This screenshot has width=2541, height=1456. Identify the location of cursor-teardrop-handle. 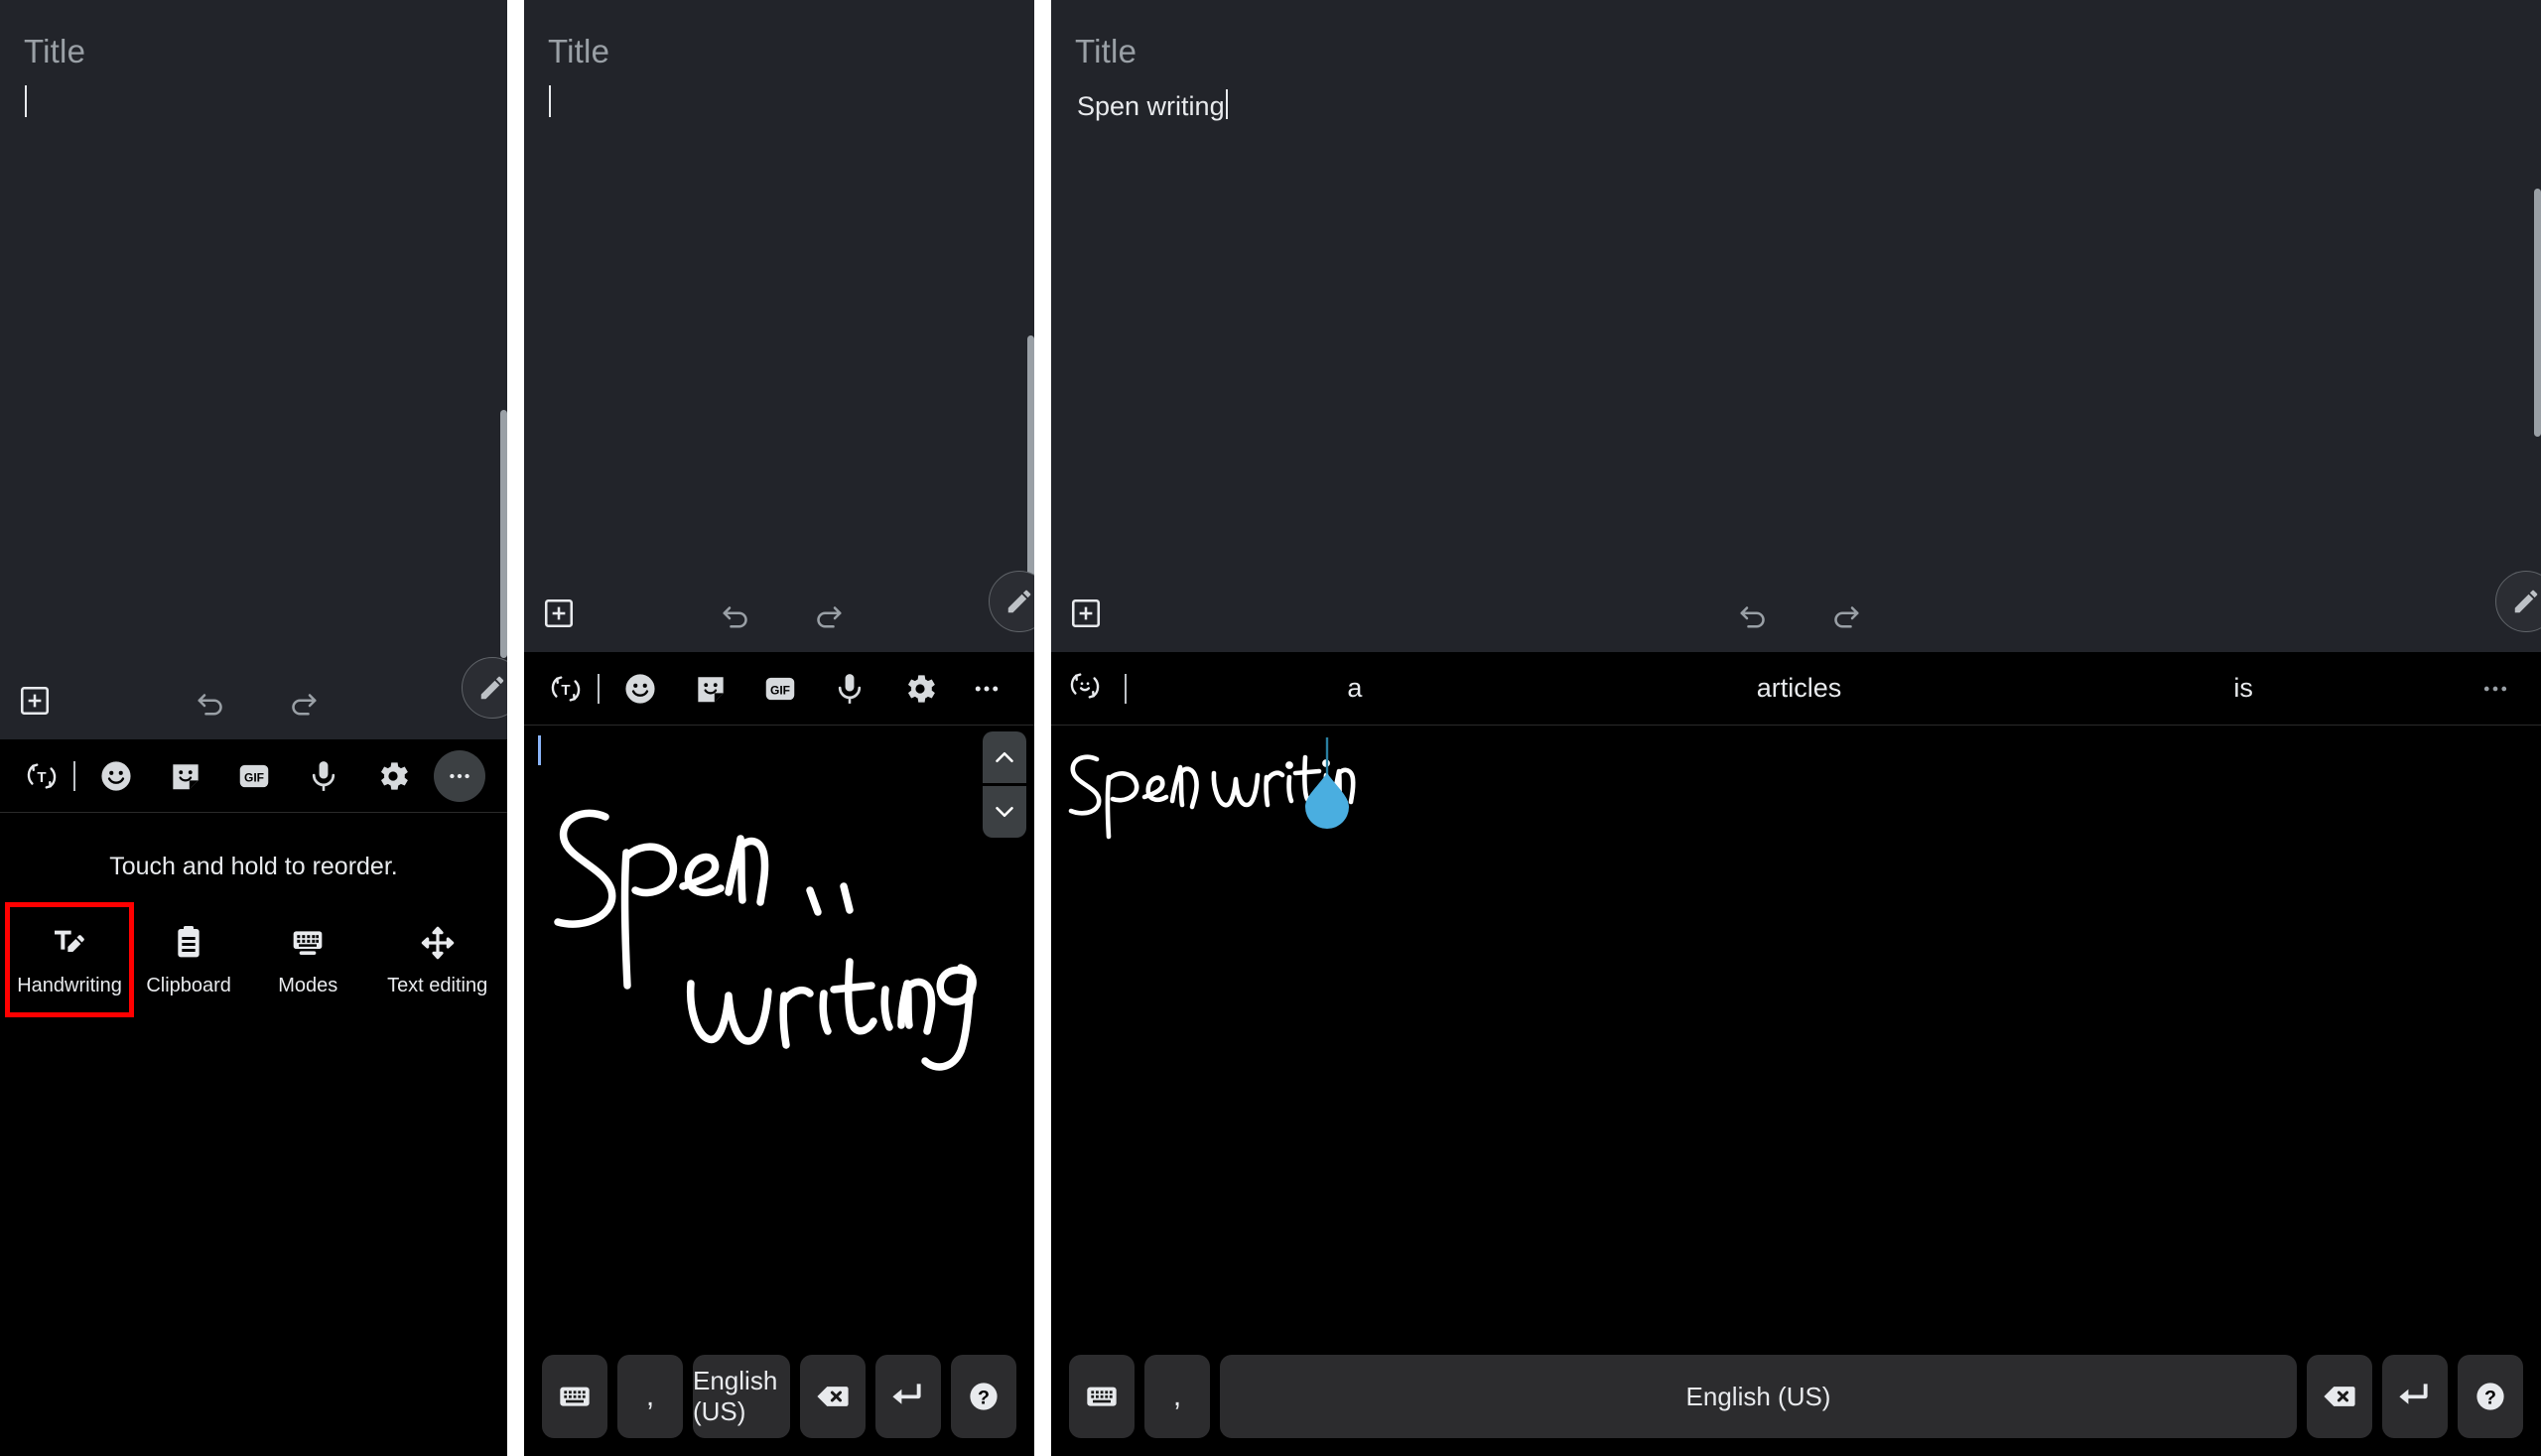
(1327, 783).